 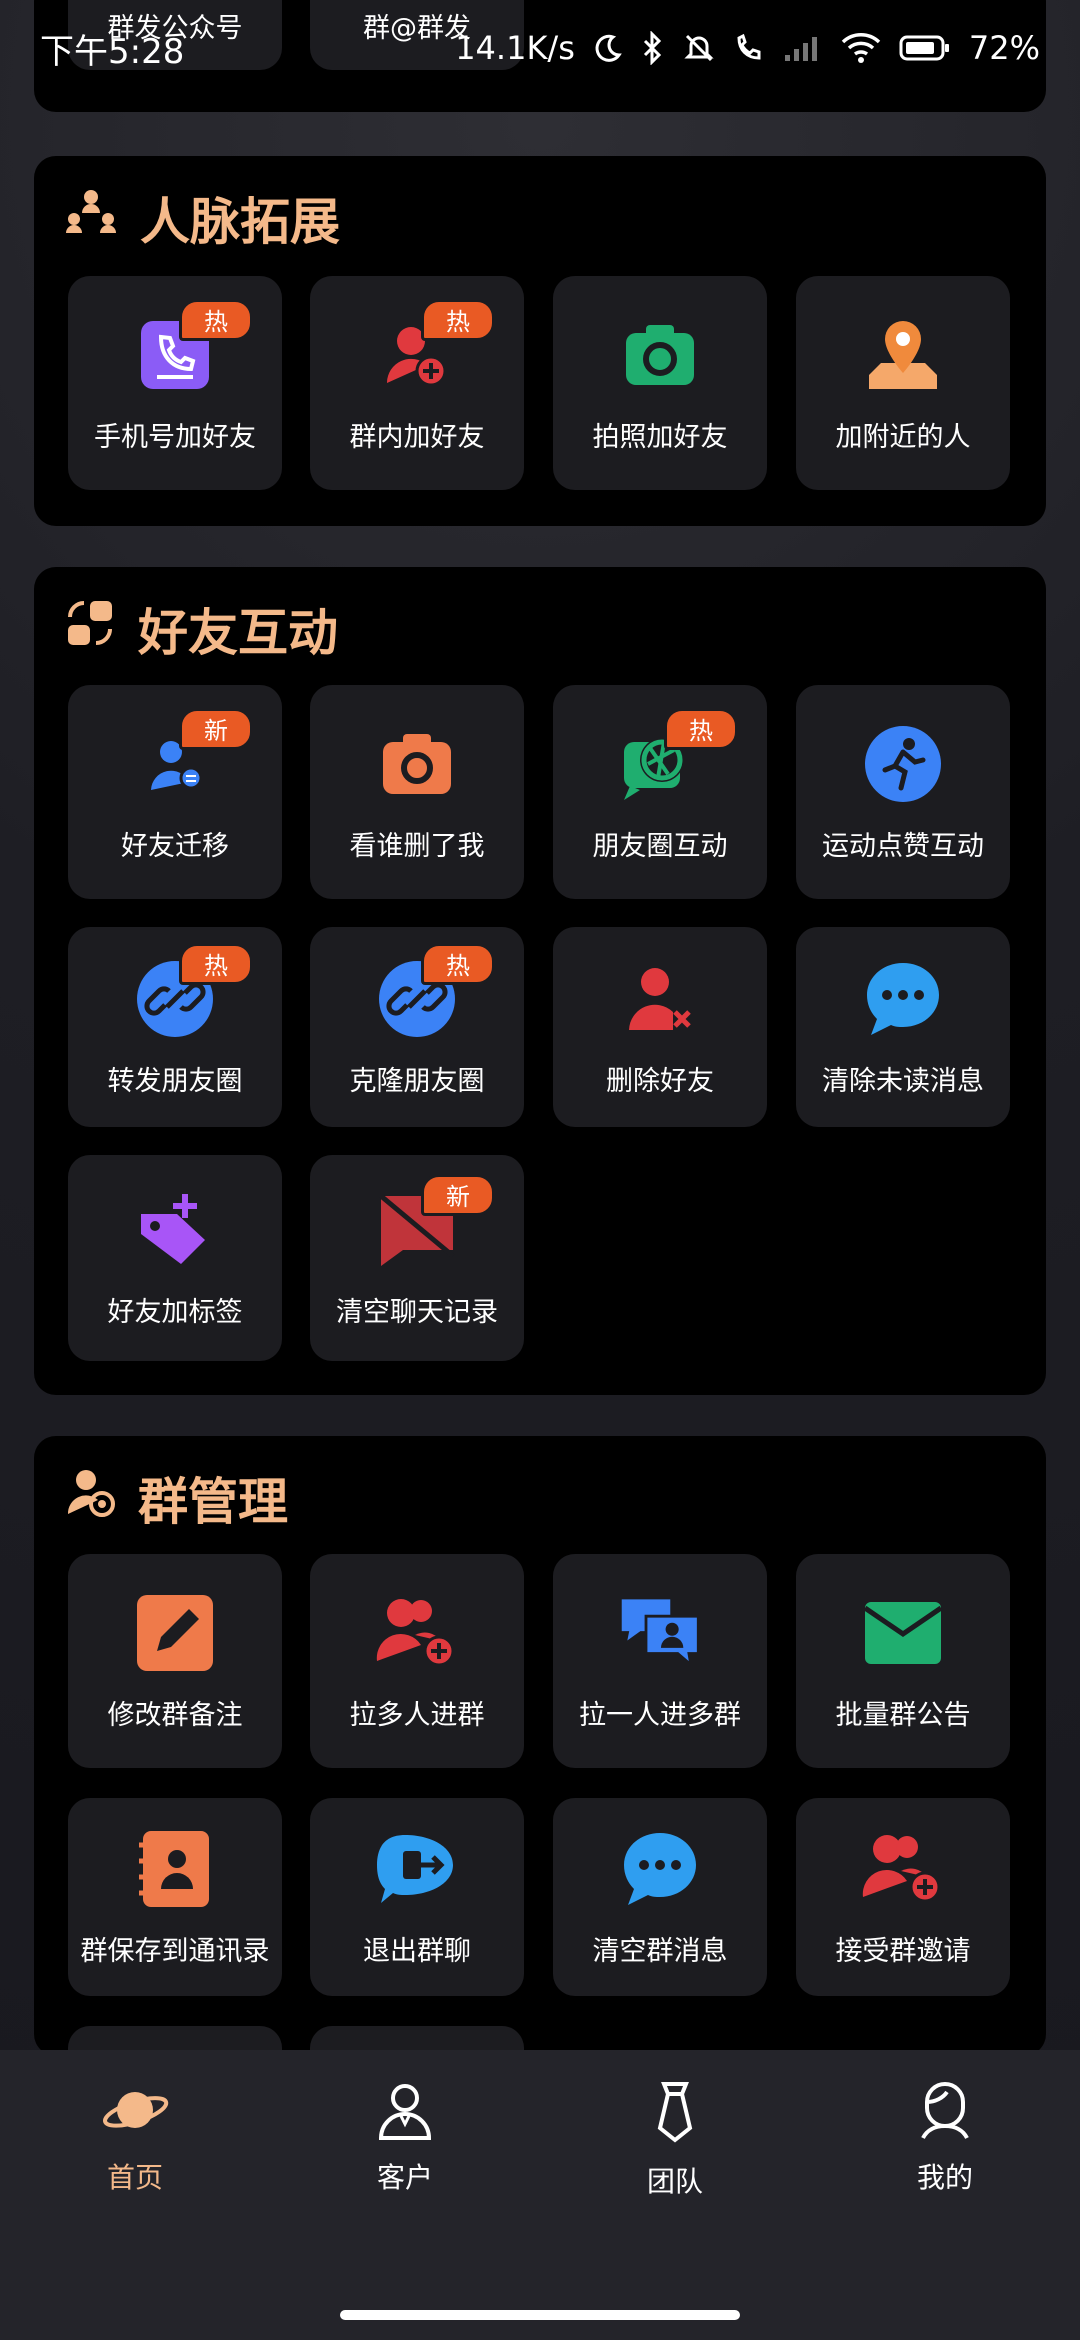 What do you see at coordinates (175, 1081) in the screenshot?
I see `tile-label: 转发朋友圈` at bounding box center [175, 1081].